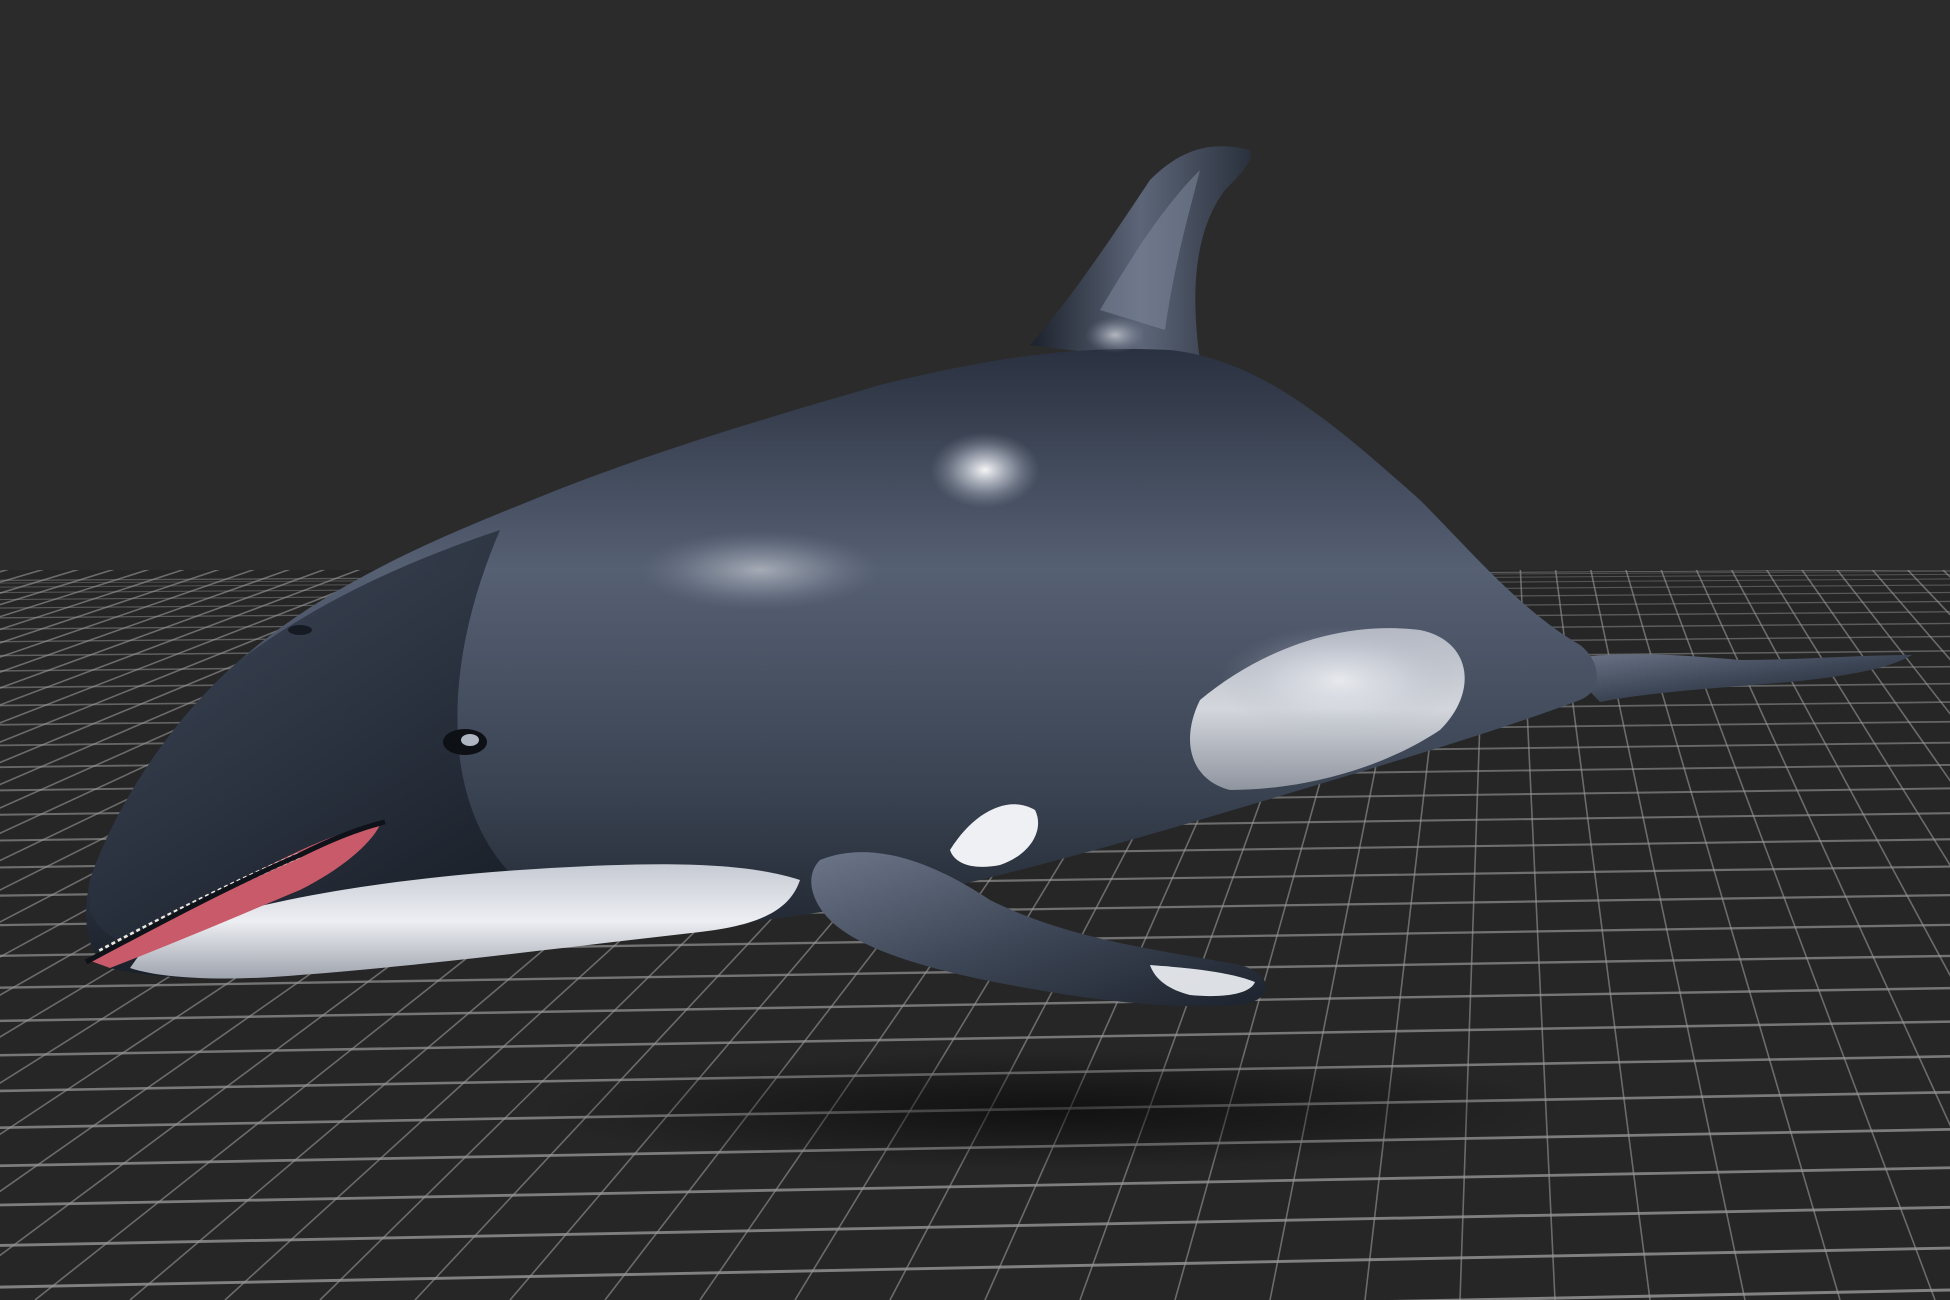  I want to click on eye-shine, so click(470, 740).